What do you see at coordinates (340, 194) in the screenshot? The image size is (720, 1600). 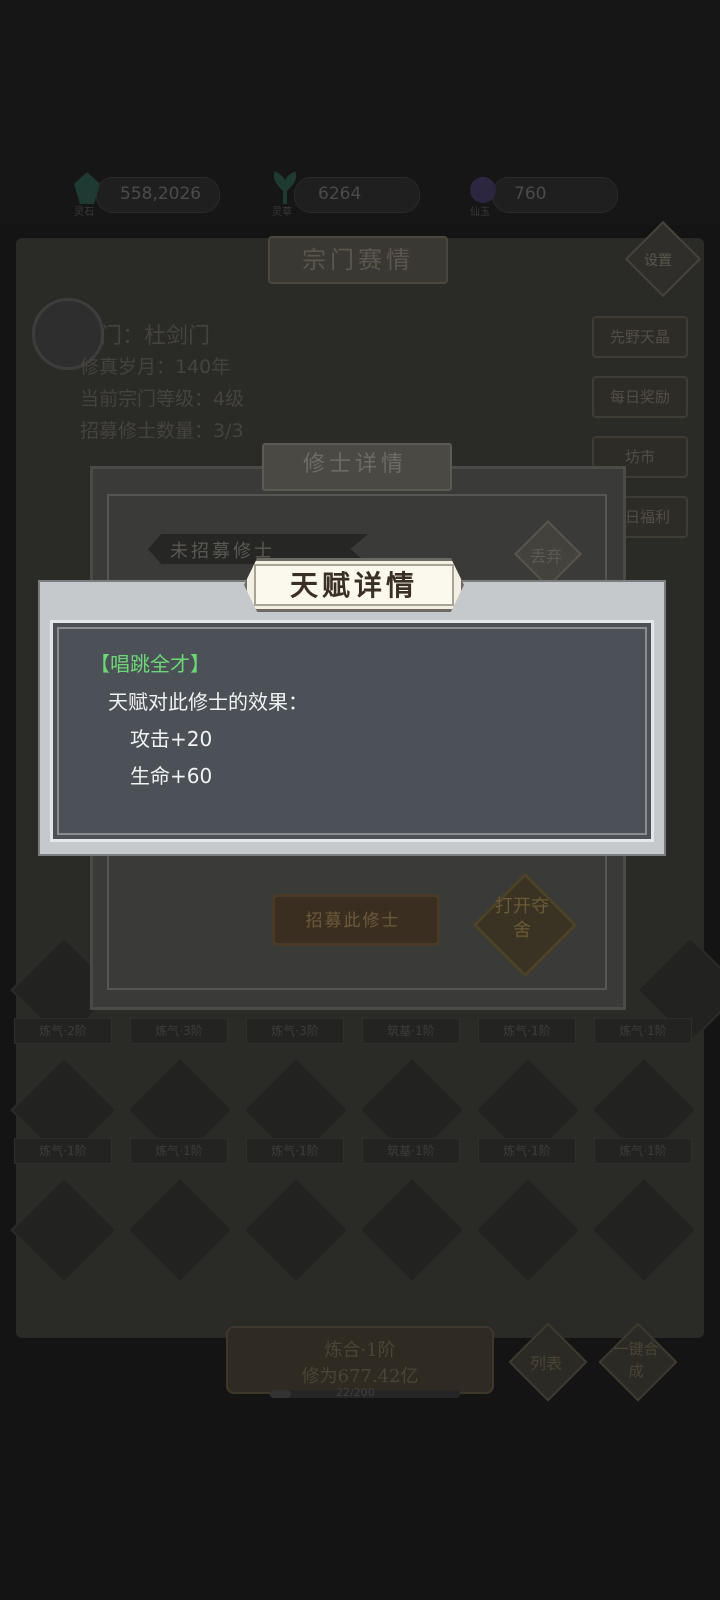 I see `resource-value-2: 6264` at bounding box center [340, 194].